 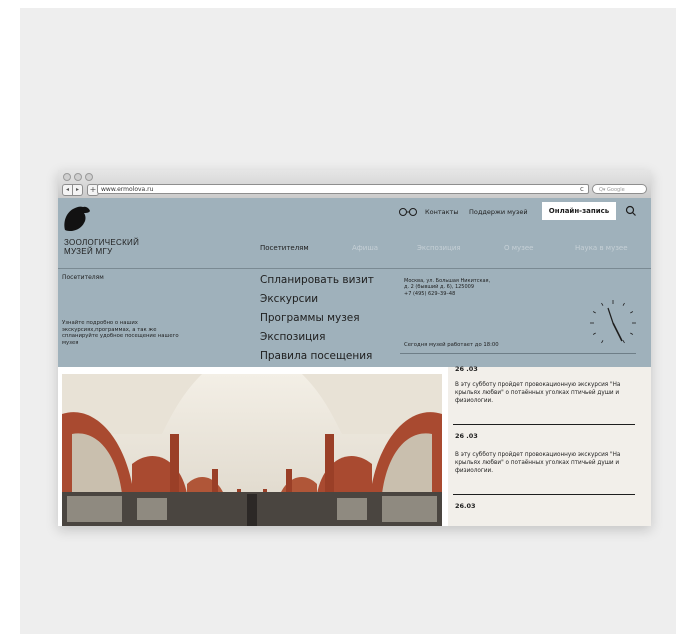 What do you see at coordinates (498, 212) in the screenshot?
I see `support-museum-link: Поддержи музей` at bounding box center [498, 212].